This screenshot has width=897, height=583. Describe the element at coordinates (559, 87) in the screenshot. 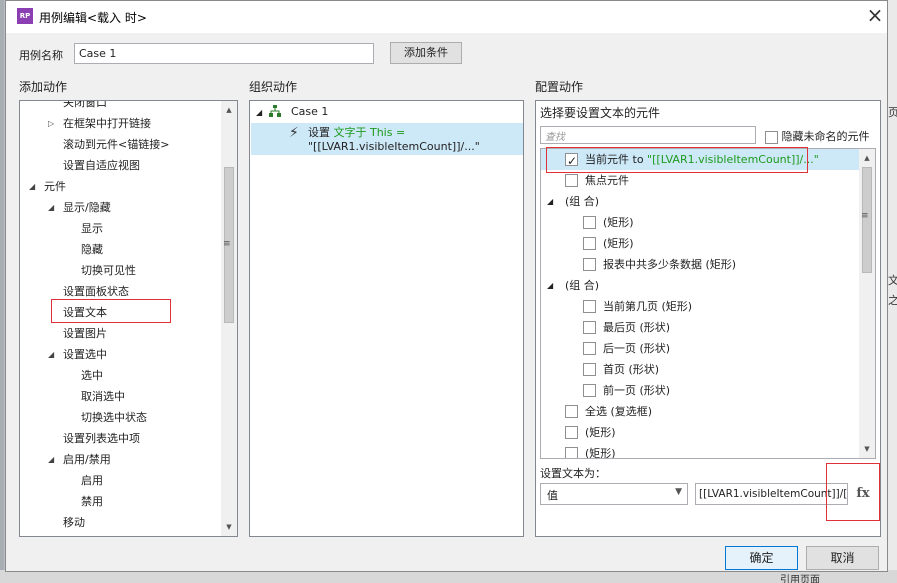

I see `configure-actions-heading: 配置动作` at that location.